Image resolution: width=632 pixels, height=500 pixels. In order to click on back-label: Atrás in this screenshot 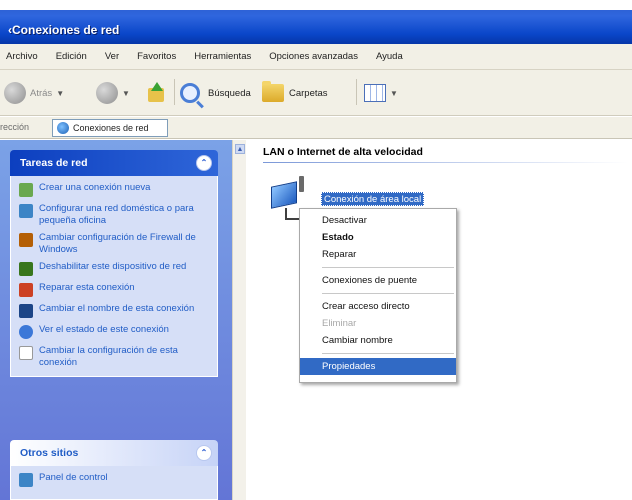, I will do `click(41, 93)`.